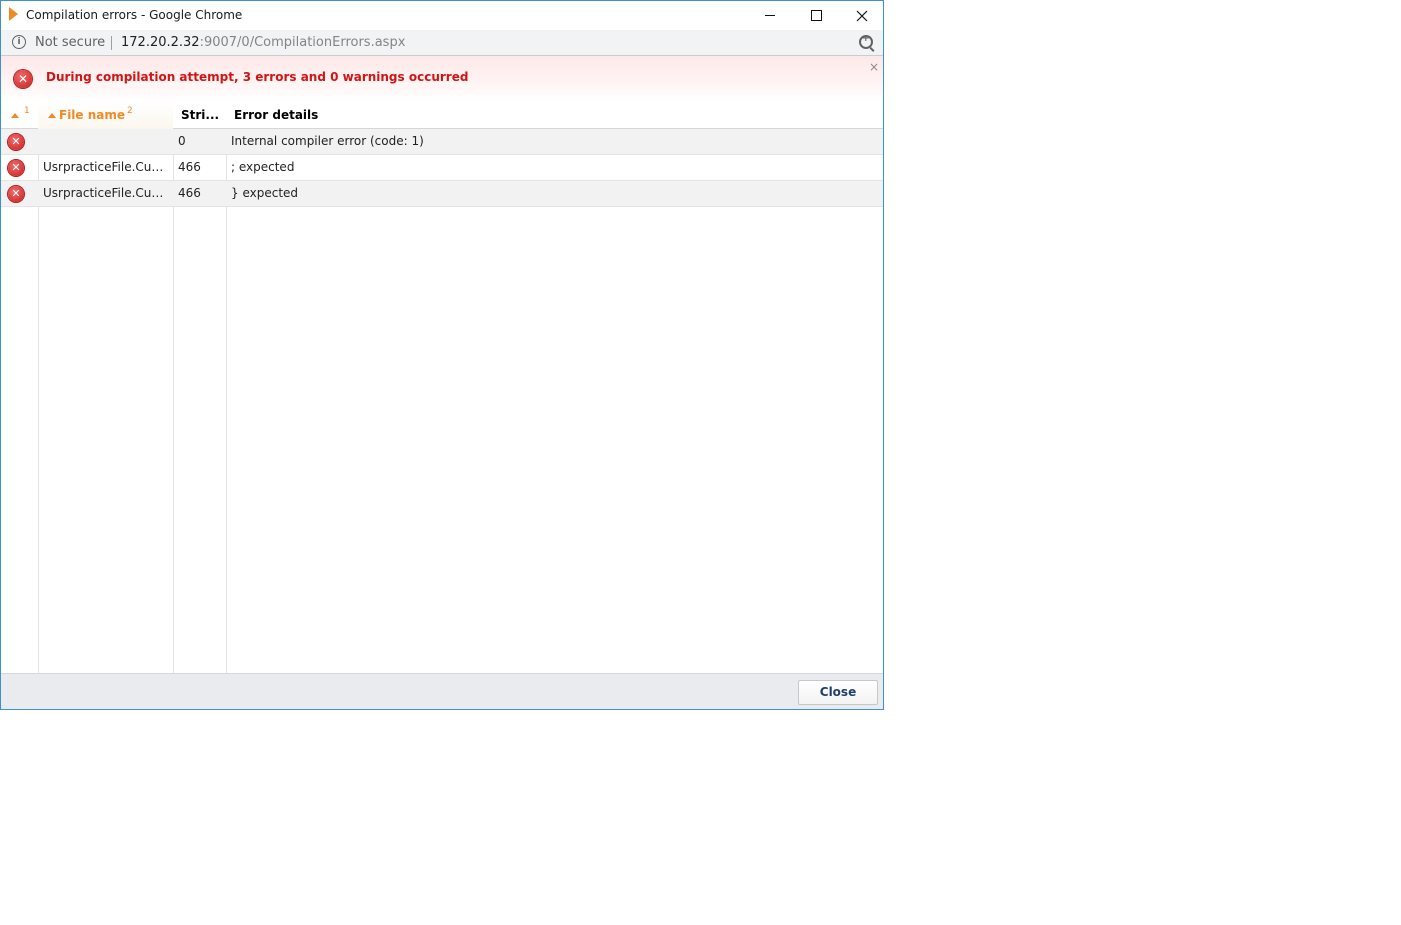  Describe the element at coordinates (866, 41) in the screenshot. I see `zoom-icon` at that location.